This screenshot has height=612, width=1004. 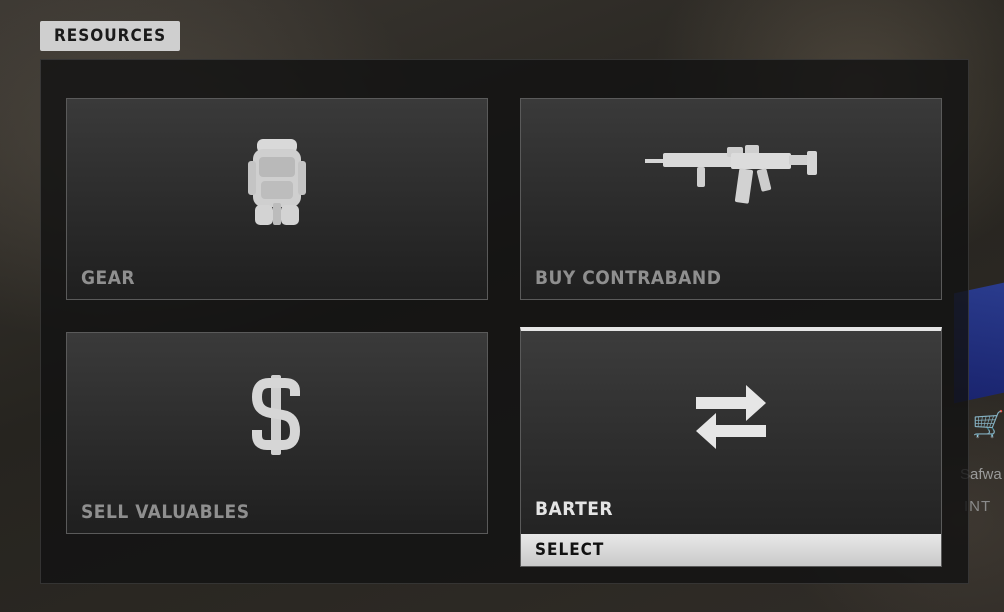 I want to click on tile-gear: GEAR, so click(x=277, y=199).